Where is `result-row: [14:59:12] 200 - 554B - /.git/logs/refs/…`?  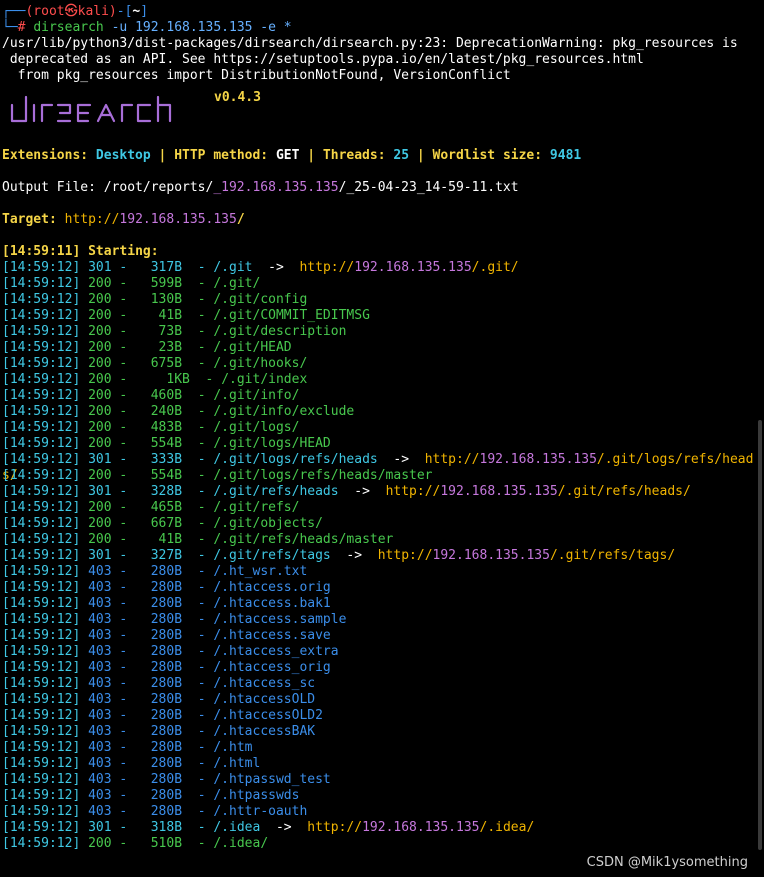 result-row: [14:59:12] 200 - 554B - /.git/logs/refs/… is located at coordinates (383, 476).